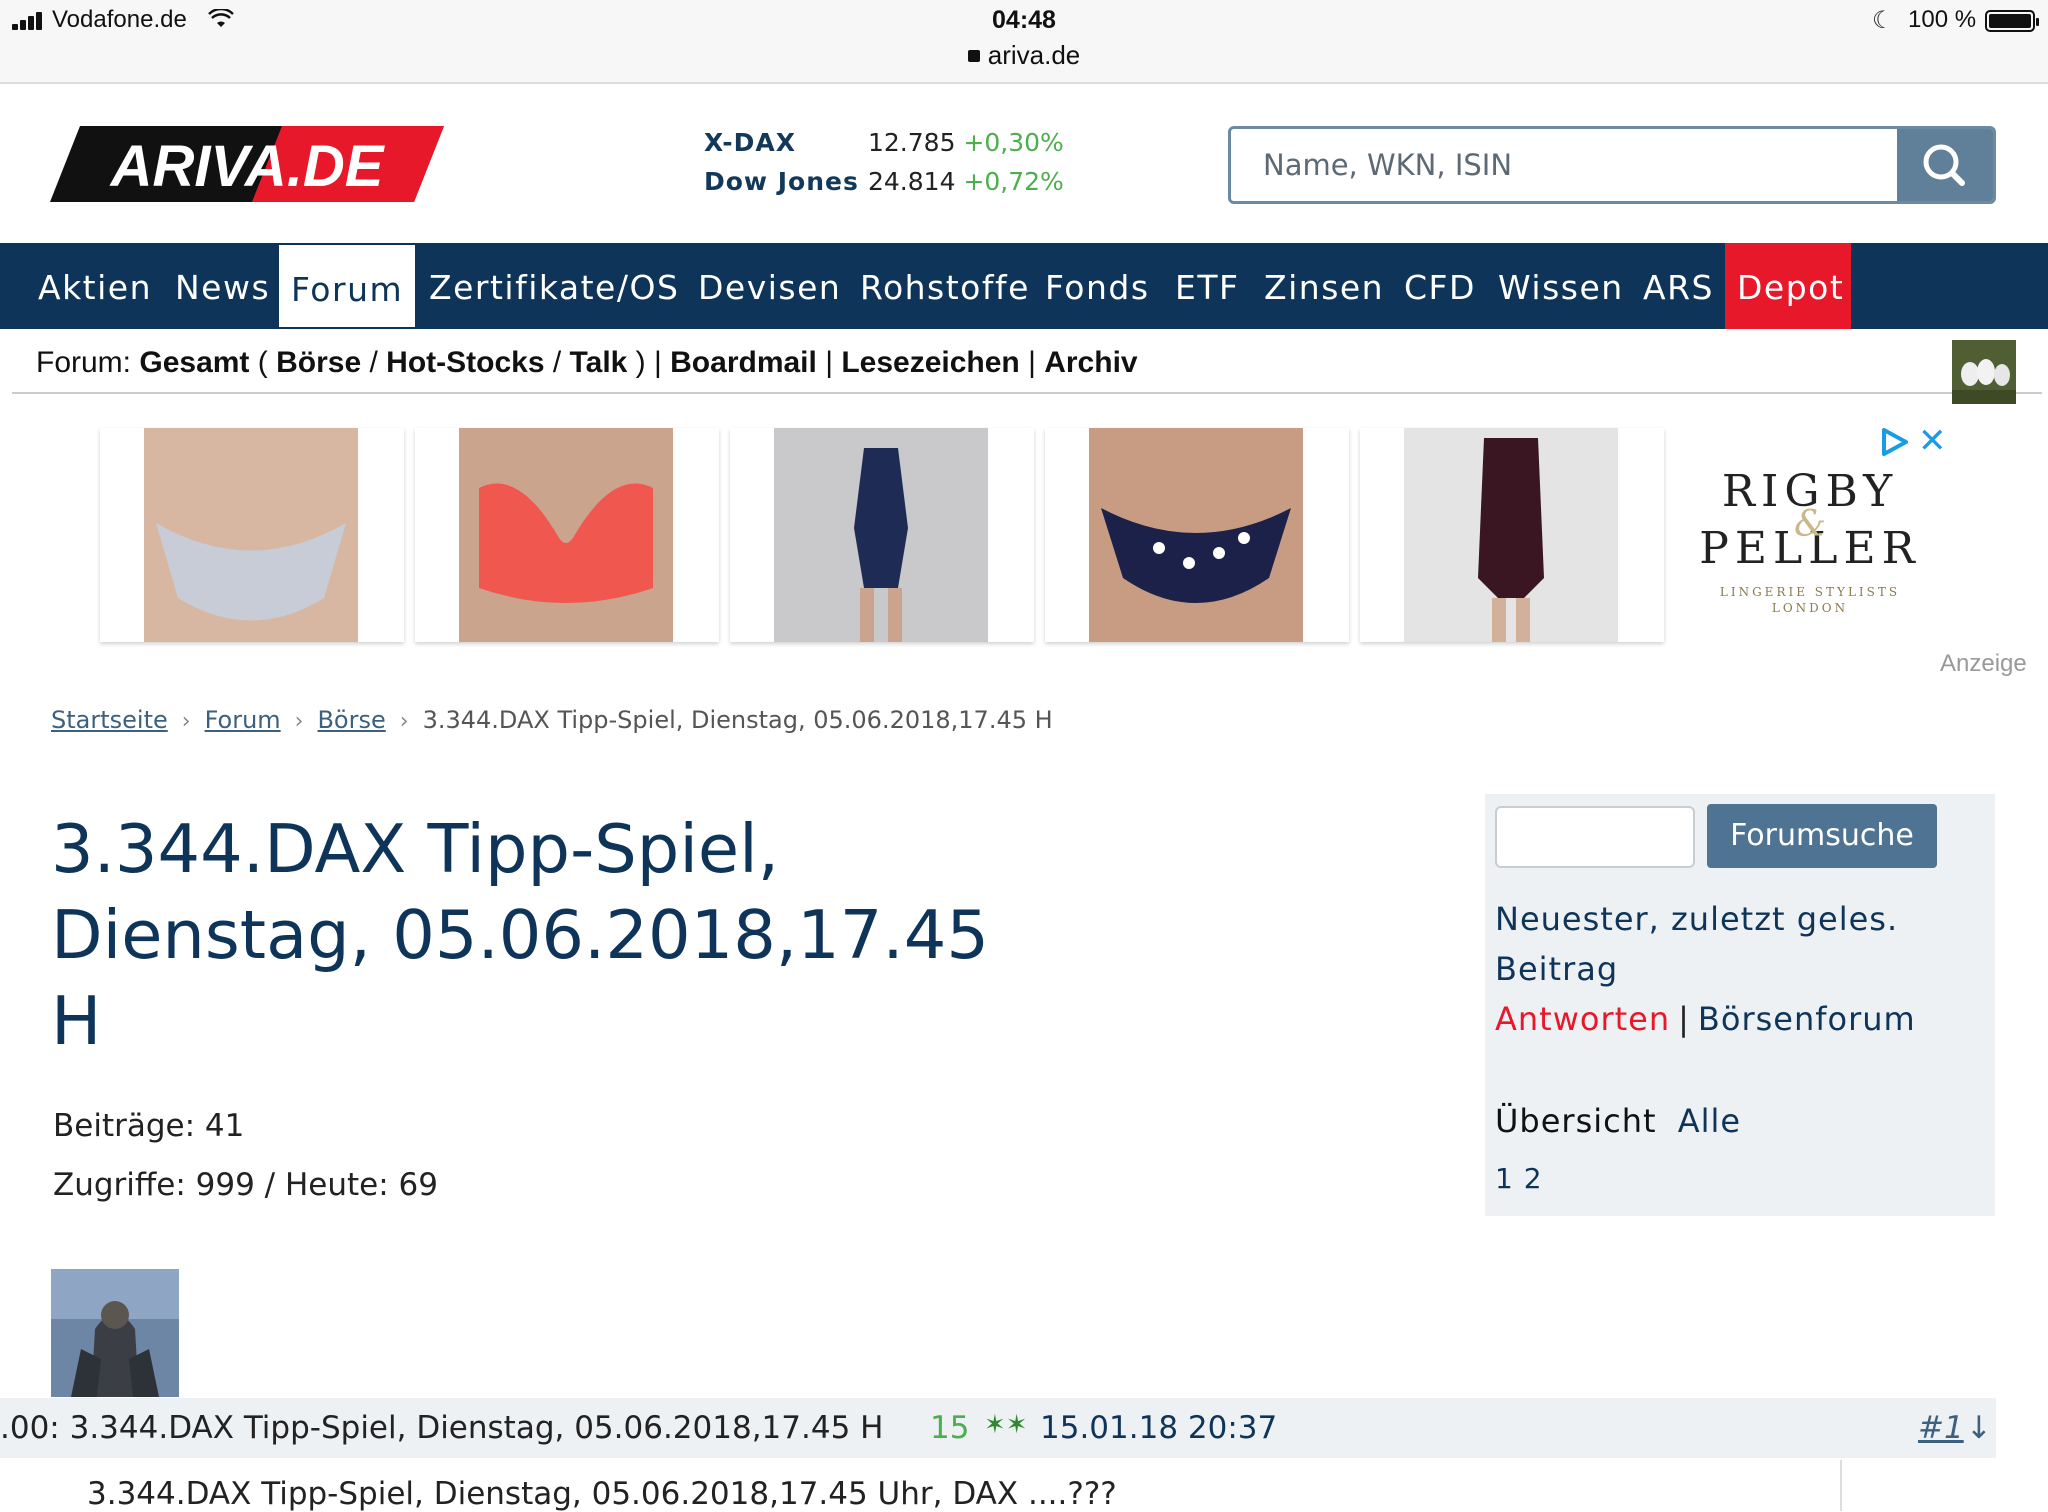  Describe the element at coordinates (1788, 286) in the screenshot. I see `nav-depot: Depot` at that location.